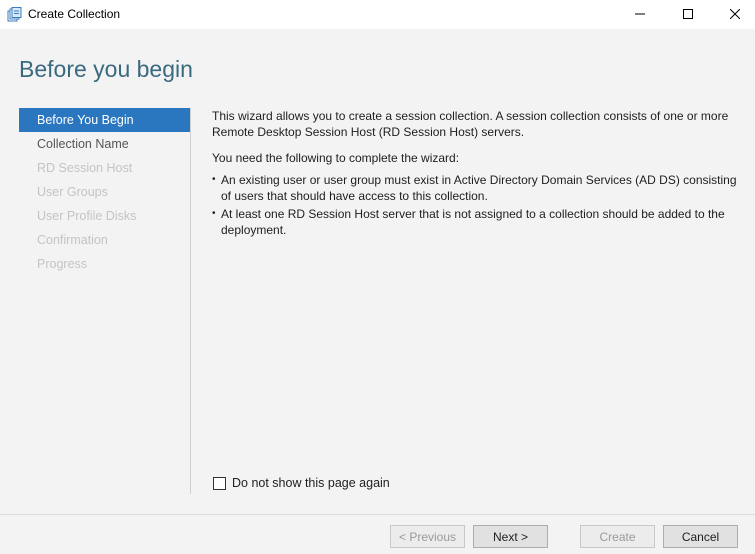 Image resolution: width=755 pixels, height=554 pixels. What do you see at coordinates (219, 483) in the screenshot?
I see `dont-show-again-checkbox` at bounding box center [219, 483].